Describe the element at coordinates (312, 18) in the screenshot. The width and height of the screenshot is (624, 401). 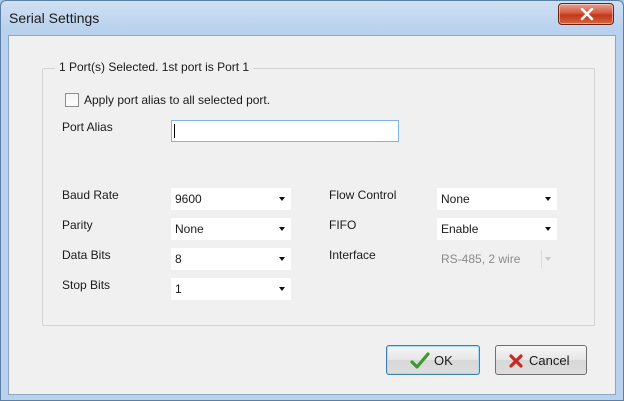
I see `title-bar: Serial Settings` at that location.